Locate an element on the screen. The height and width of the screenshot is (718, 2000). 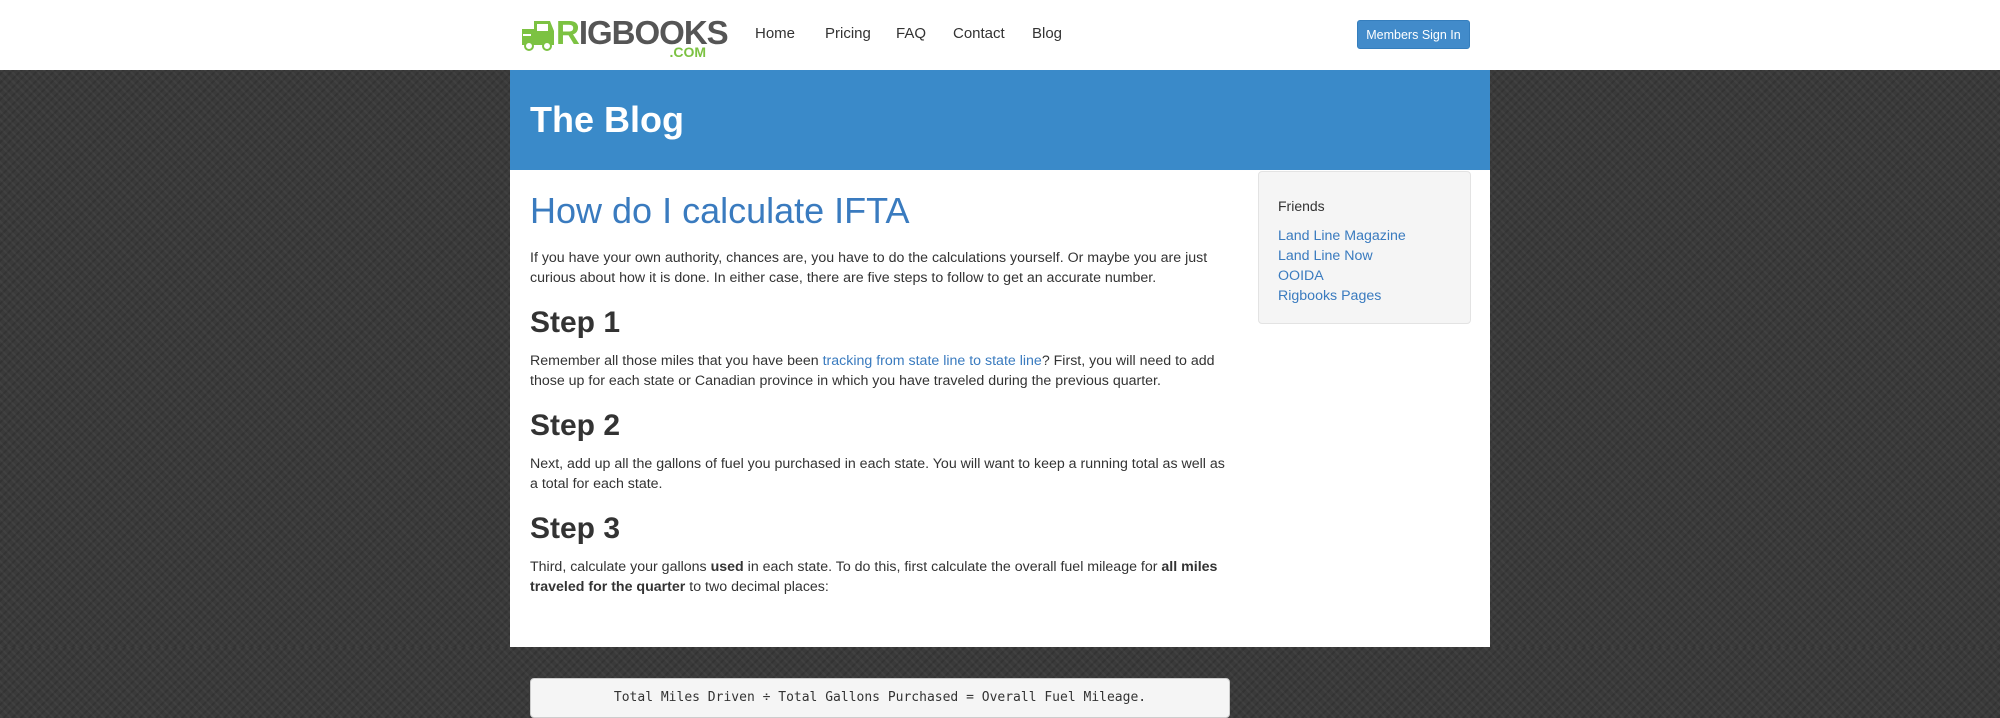
list-item: Rigbooks Pages is located at coordinates (1342, 296).